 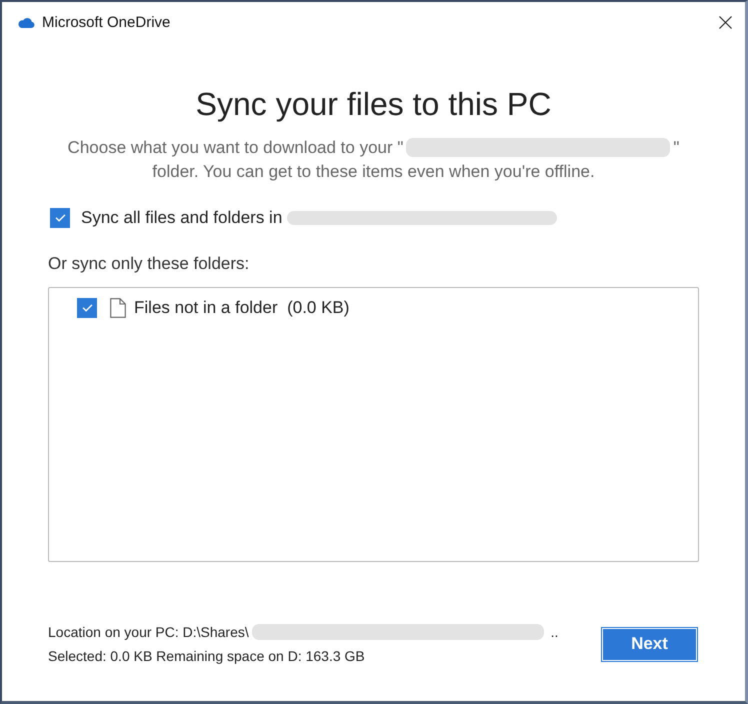 I want to click on location-text: Location on your PC: D:\Shares\ .., so click(x=303, y=632).